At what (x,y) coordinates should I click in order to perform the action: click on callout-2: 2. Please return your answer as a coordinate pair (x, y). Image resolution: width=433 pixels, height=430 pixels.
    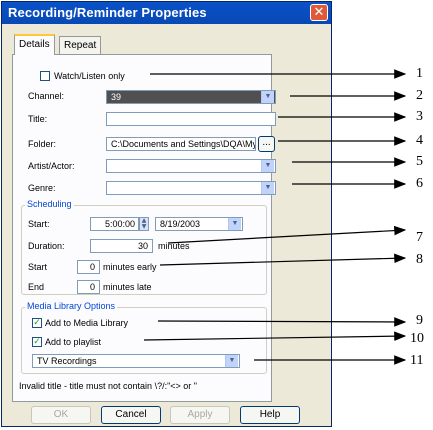
    Looking at the image, I should click on (419, 95).